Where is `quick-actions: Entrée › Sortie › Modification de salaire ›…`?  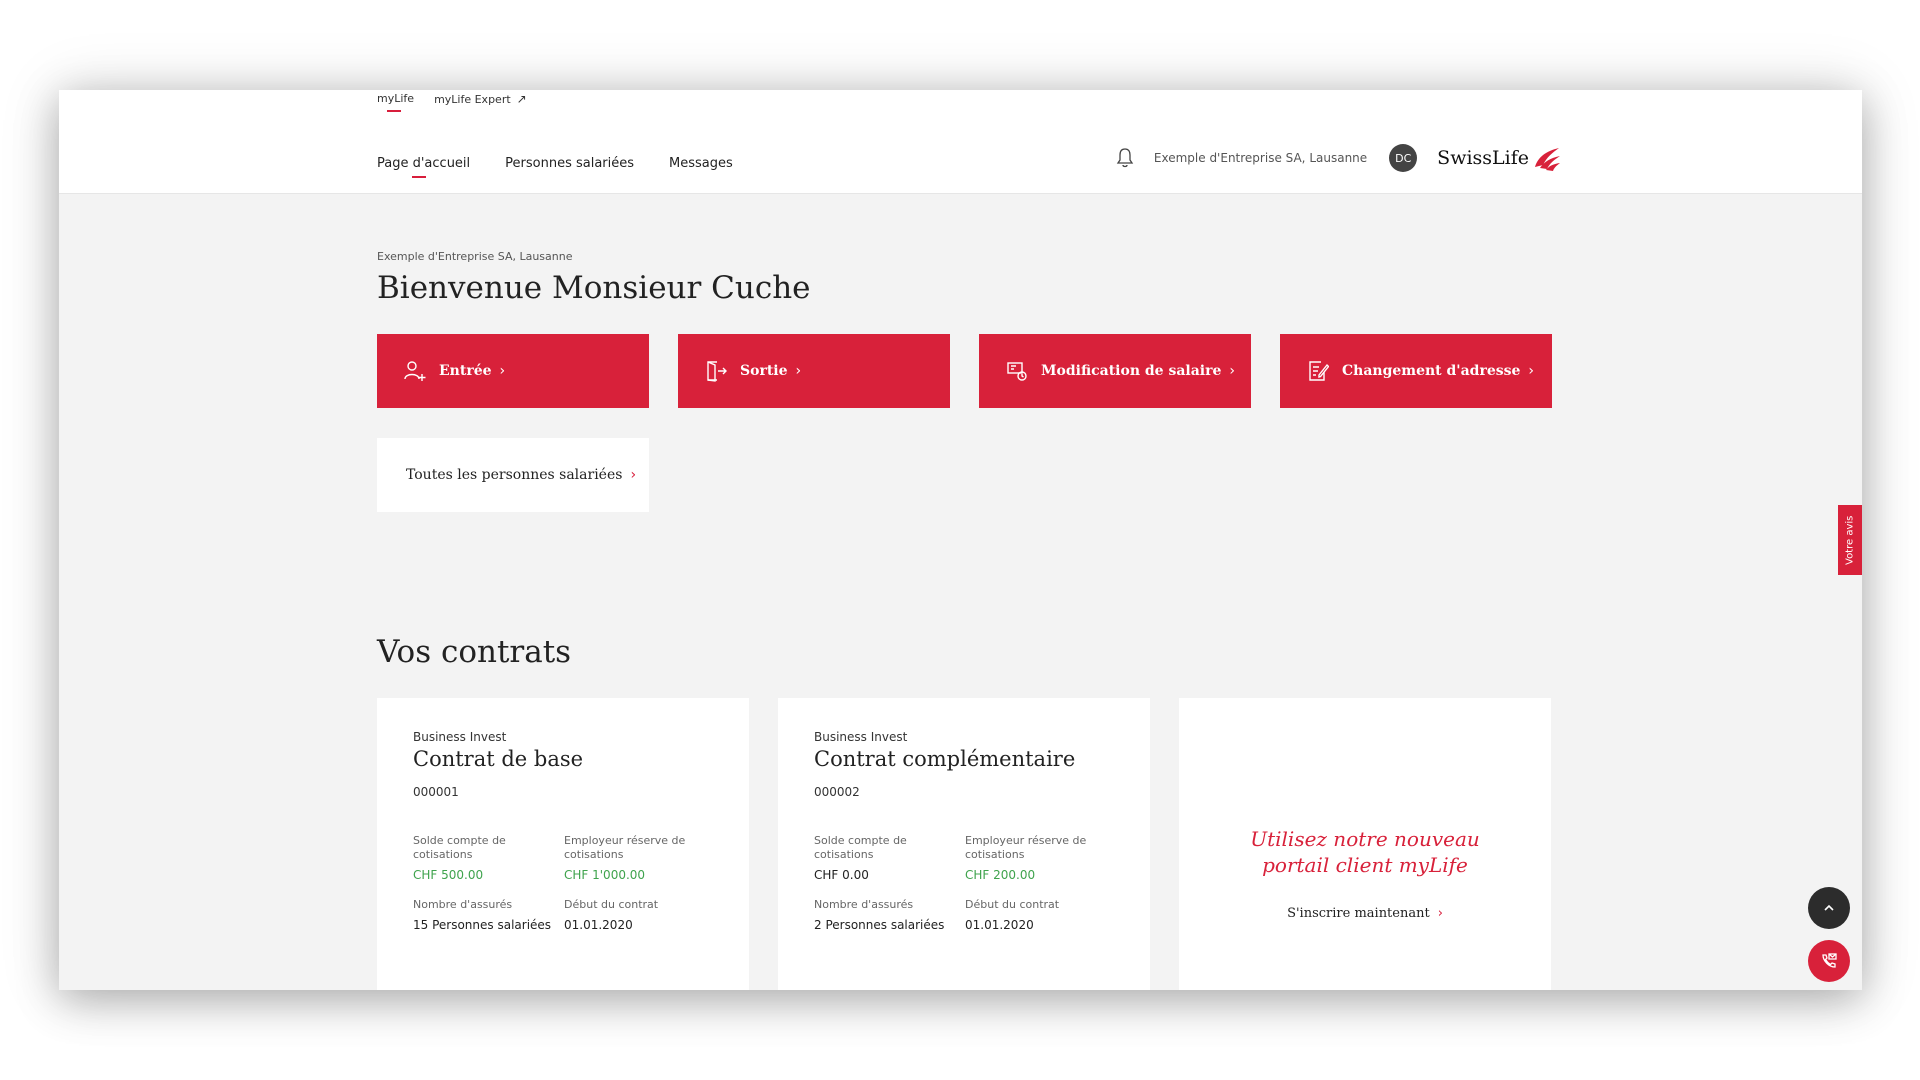
quick-actions: Entrée › Sortie › Modification de salaire ›… is located at coordinates (964, 371).